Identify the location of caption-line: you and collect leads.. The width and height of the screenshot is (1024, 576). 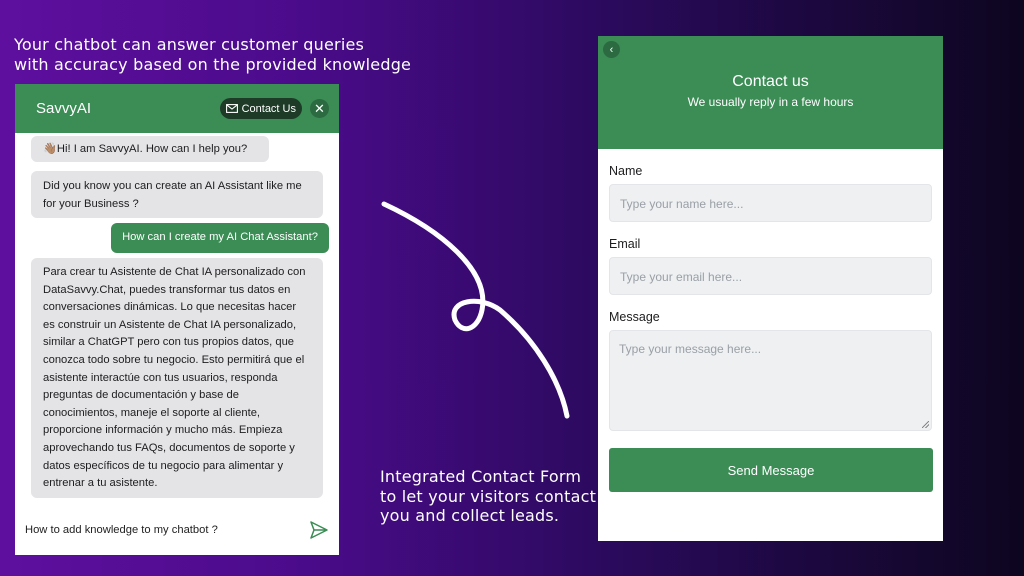
(470, 515).